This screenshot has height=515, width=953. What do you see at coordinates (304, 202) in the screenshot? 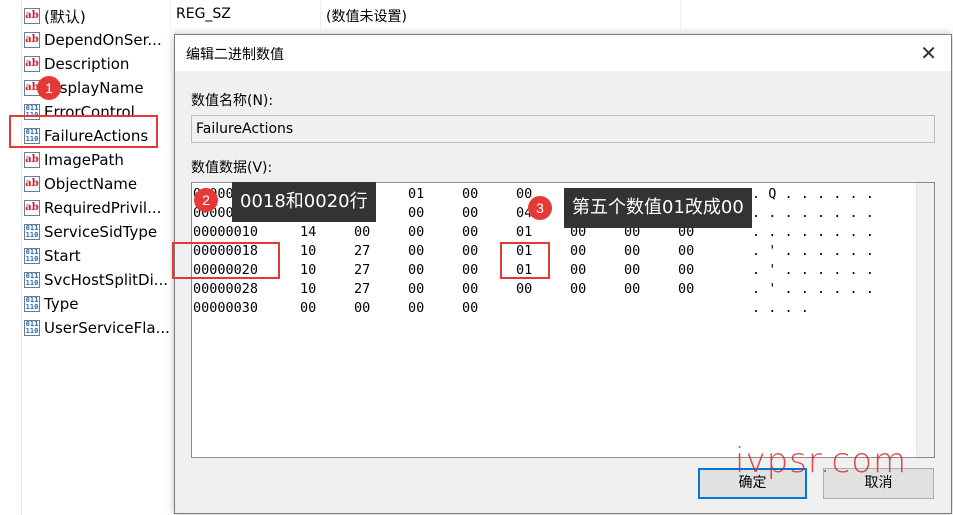
I see `callout-rows: 0018和0020行` at bounding box center [304, 202].